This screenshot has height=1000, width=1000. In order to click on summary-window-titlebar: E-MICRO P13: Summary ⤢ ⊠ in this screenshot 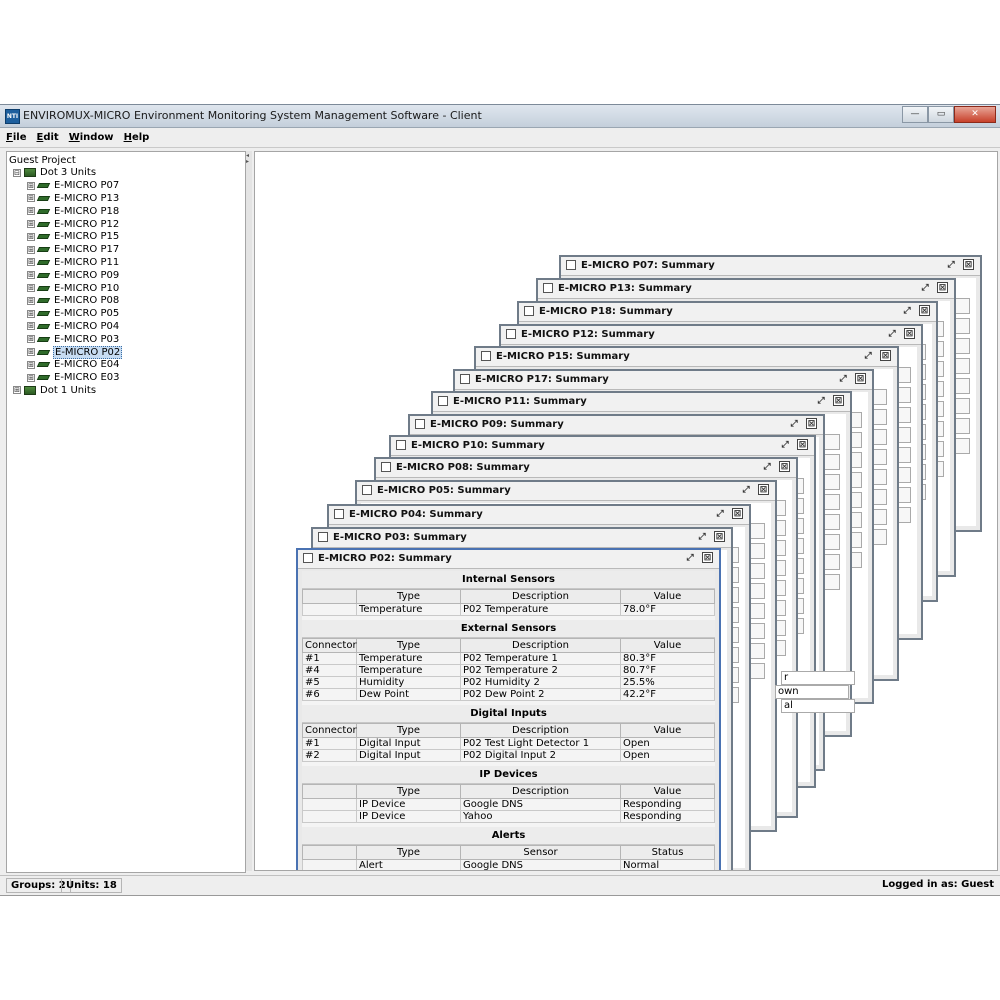, I will do `click(746, 289)`.